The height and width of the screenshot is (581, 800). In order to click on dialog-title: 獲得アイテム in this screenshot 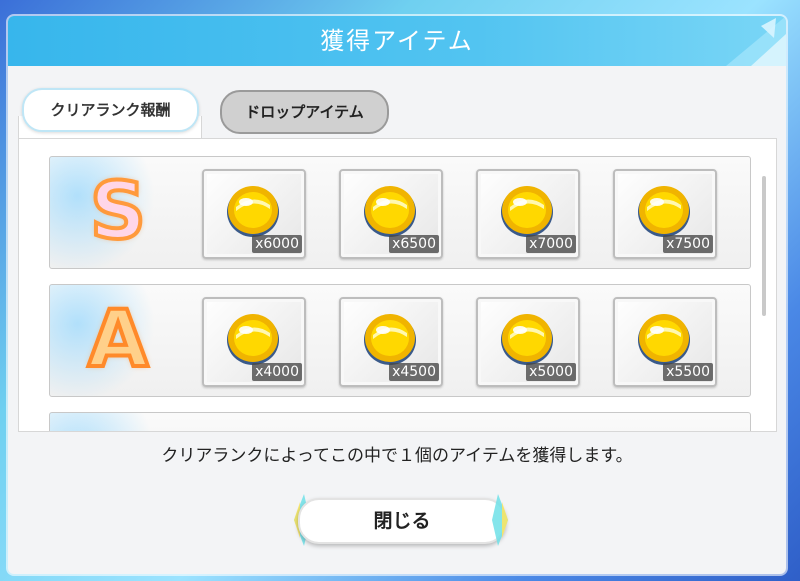, I will do `click(397, 41)`.